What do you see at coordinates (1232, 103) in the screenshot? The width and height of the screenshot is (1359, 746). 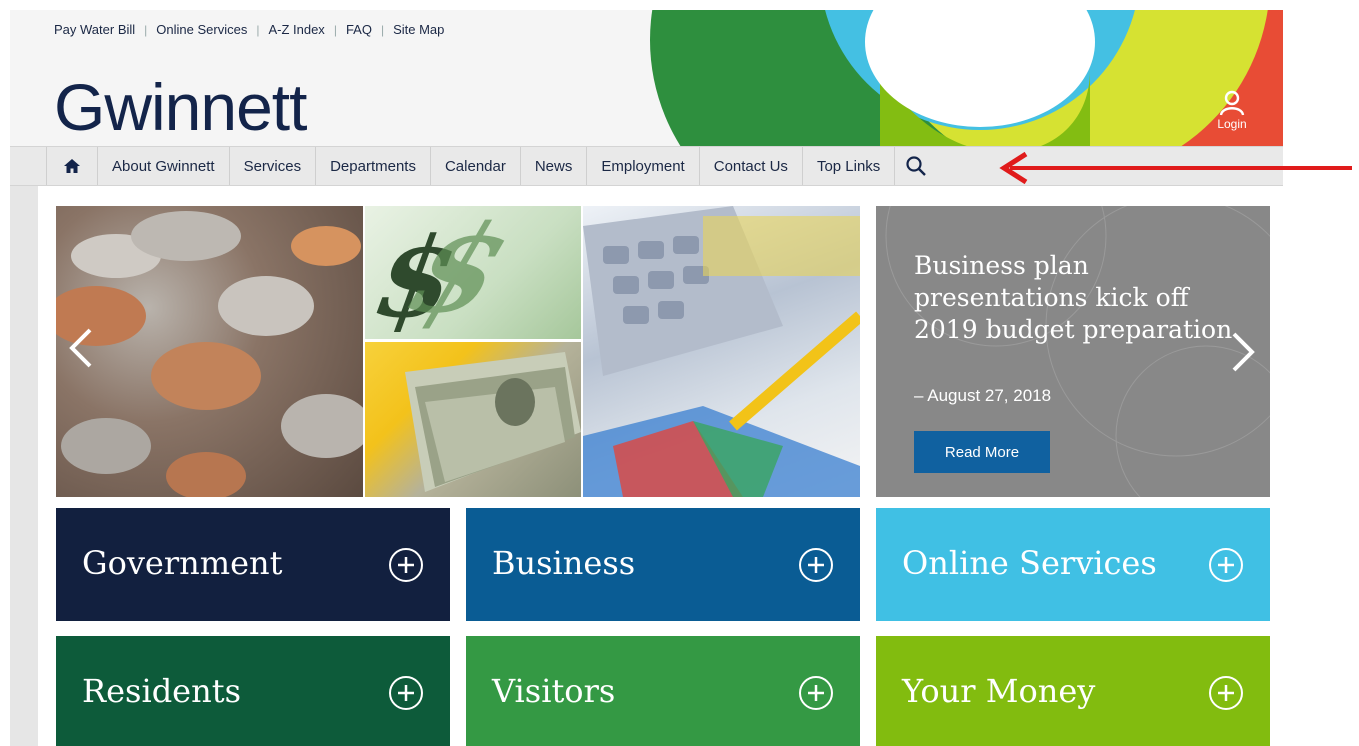 I see `user-icon` at bounding box center [1232, 103].